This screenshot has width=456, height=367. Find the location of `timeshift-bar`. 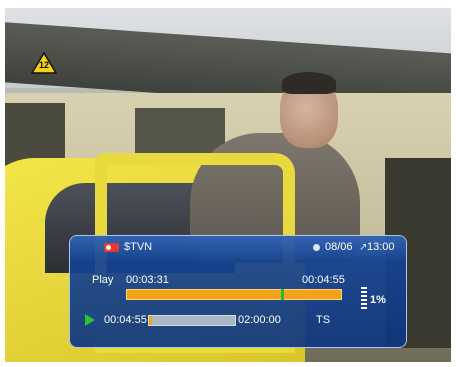

timeshift-bar is located at coordinates (192, 320).